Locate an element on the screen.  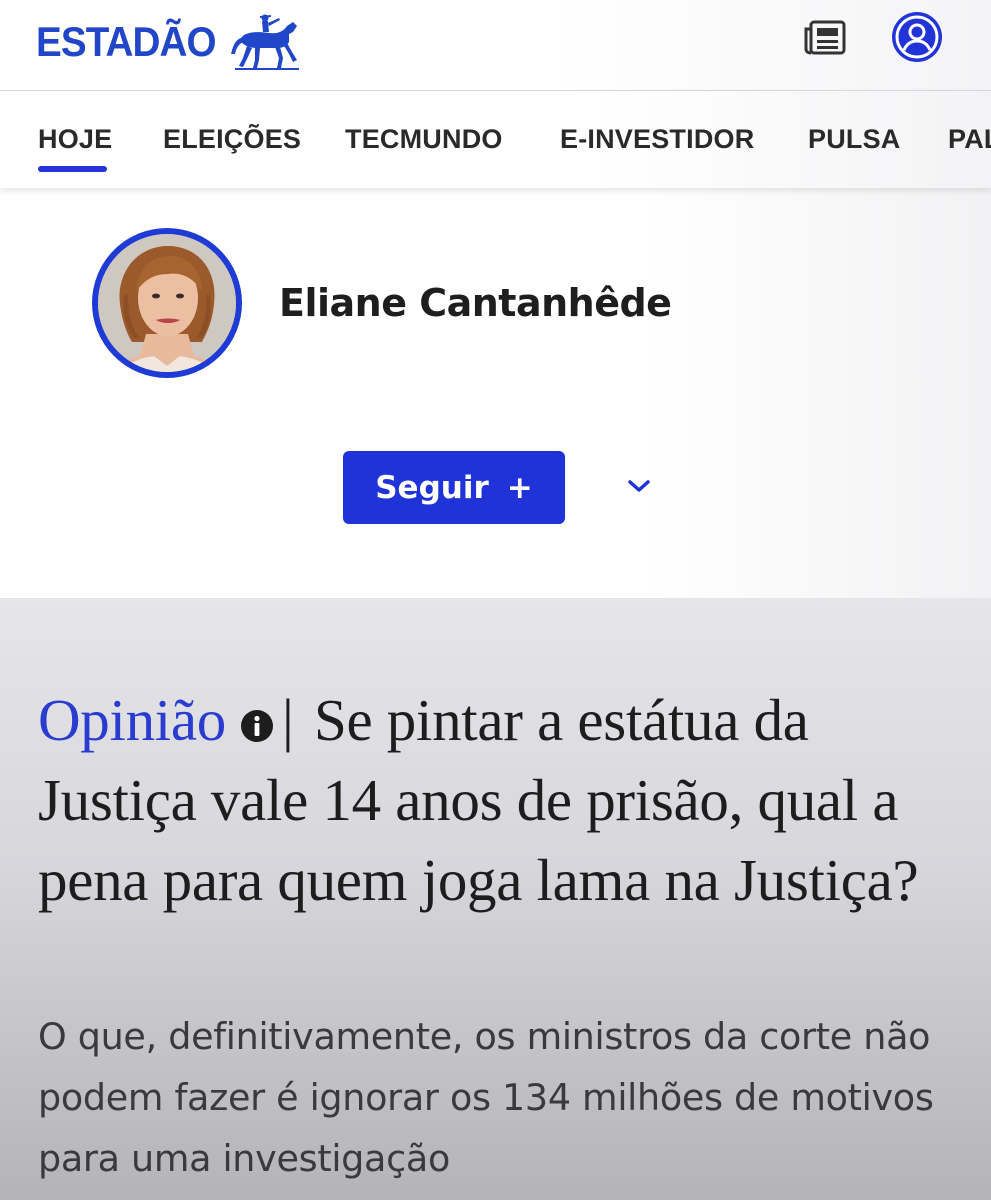
section-label: Opinião is located at coordinates (132, 720).